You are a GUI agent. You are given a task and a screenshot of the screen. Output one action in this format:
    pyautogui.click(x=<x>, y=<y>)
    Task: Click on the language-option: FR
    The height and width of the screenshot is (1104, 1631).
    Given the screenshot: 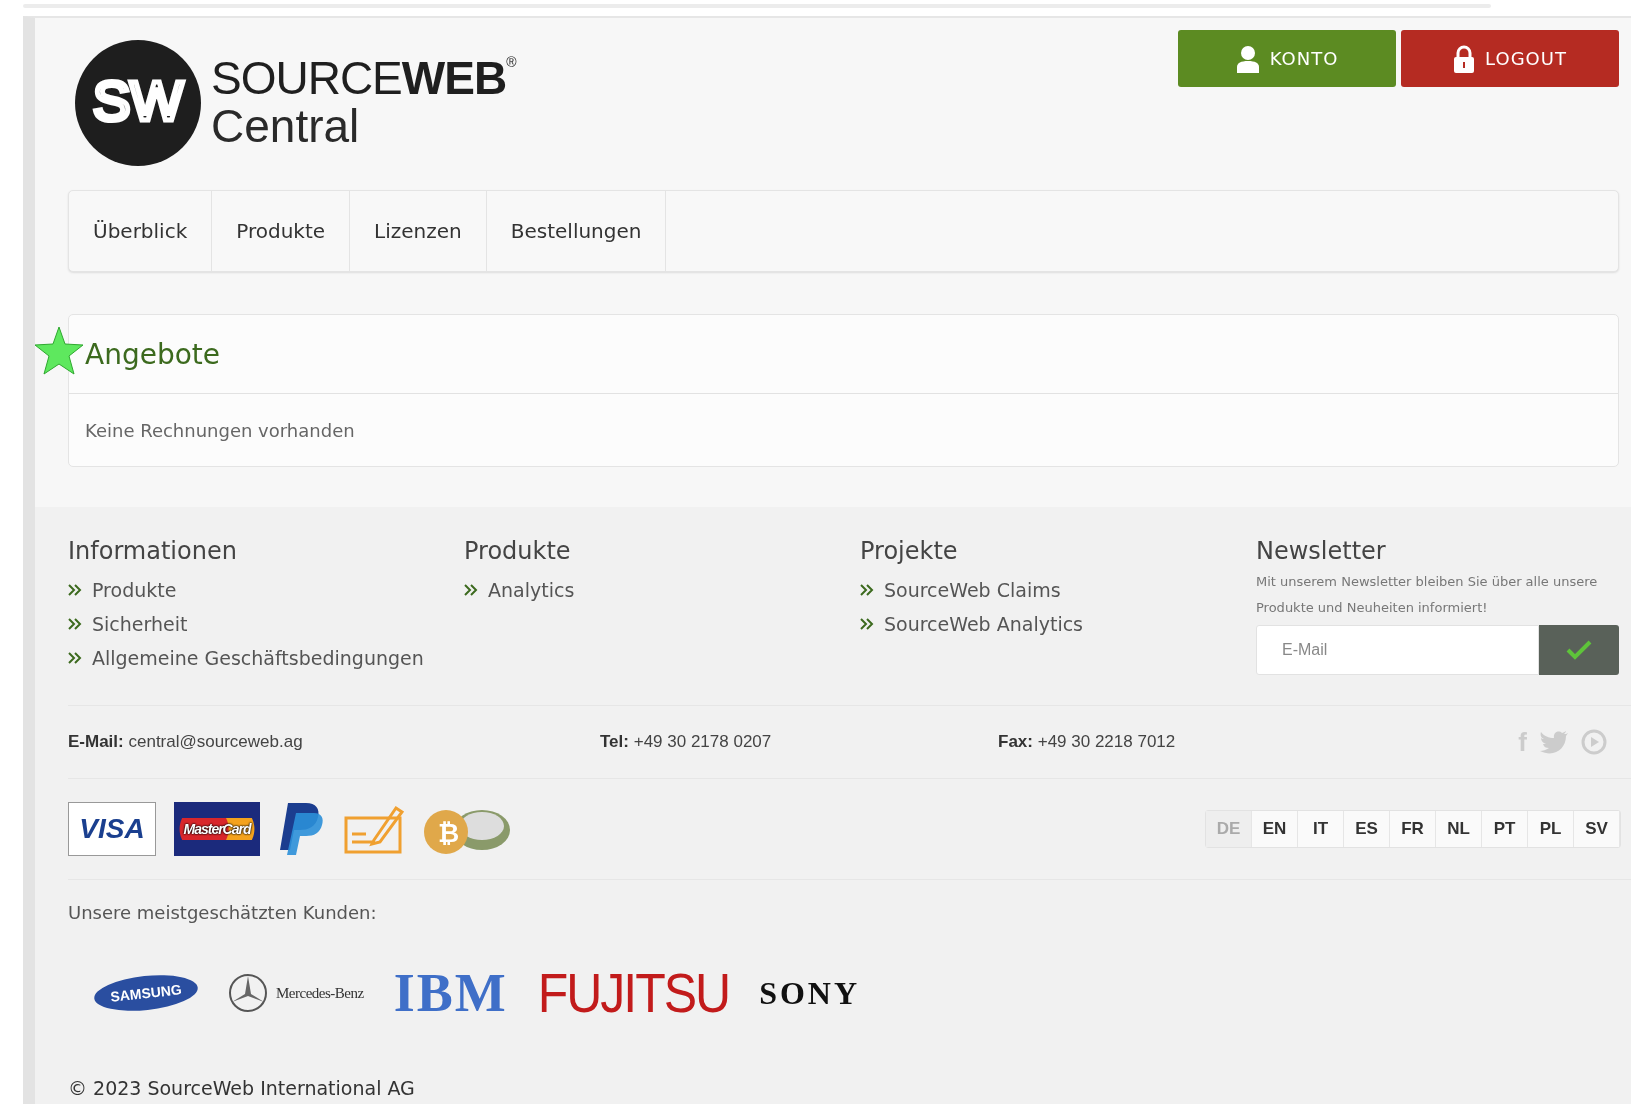 What is the action you would take?
    pyautogui.click(x=1413, y=829)
    